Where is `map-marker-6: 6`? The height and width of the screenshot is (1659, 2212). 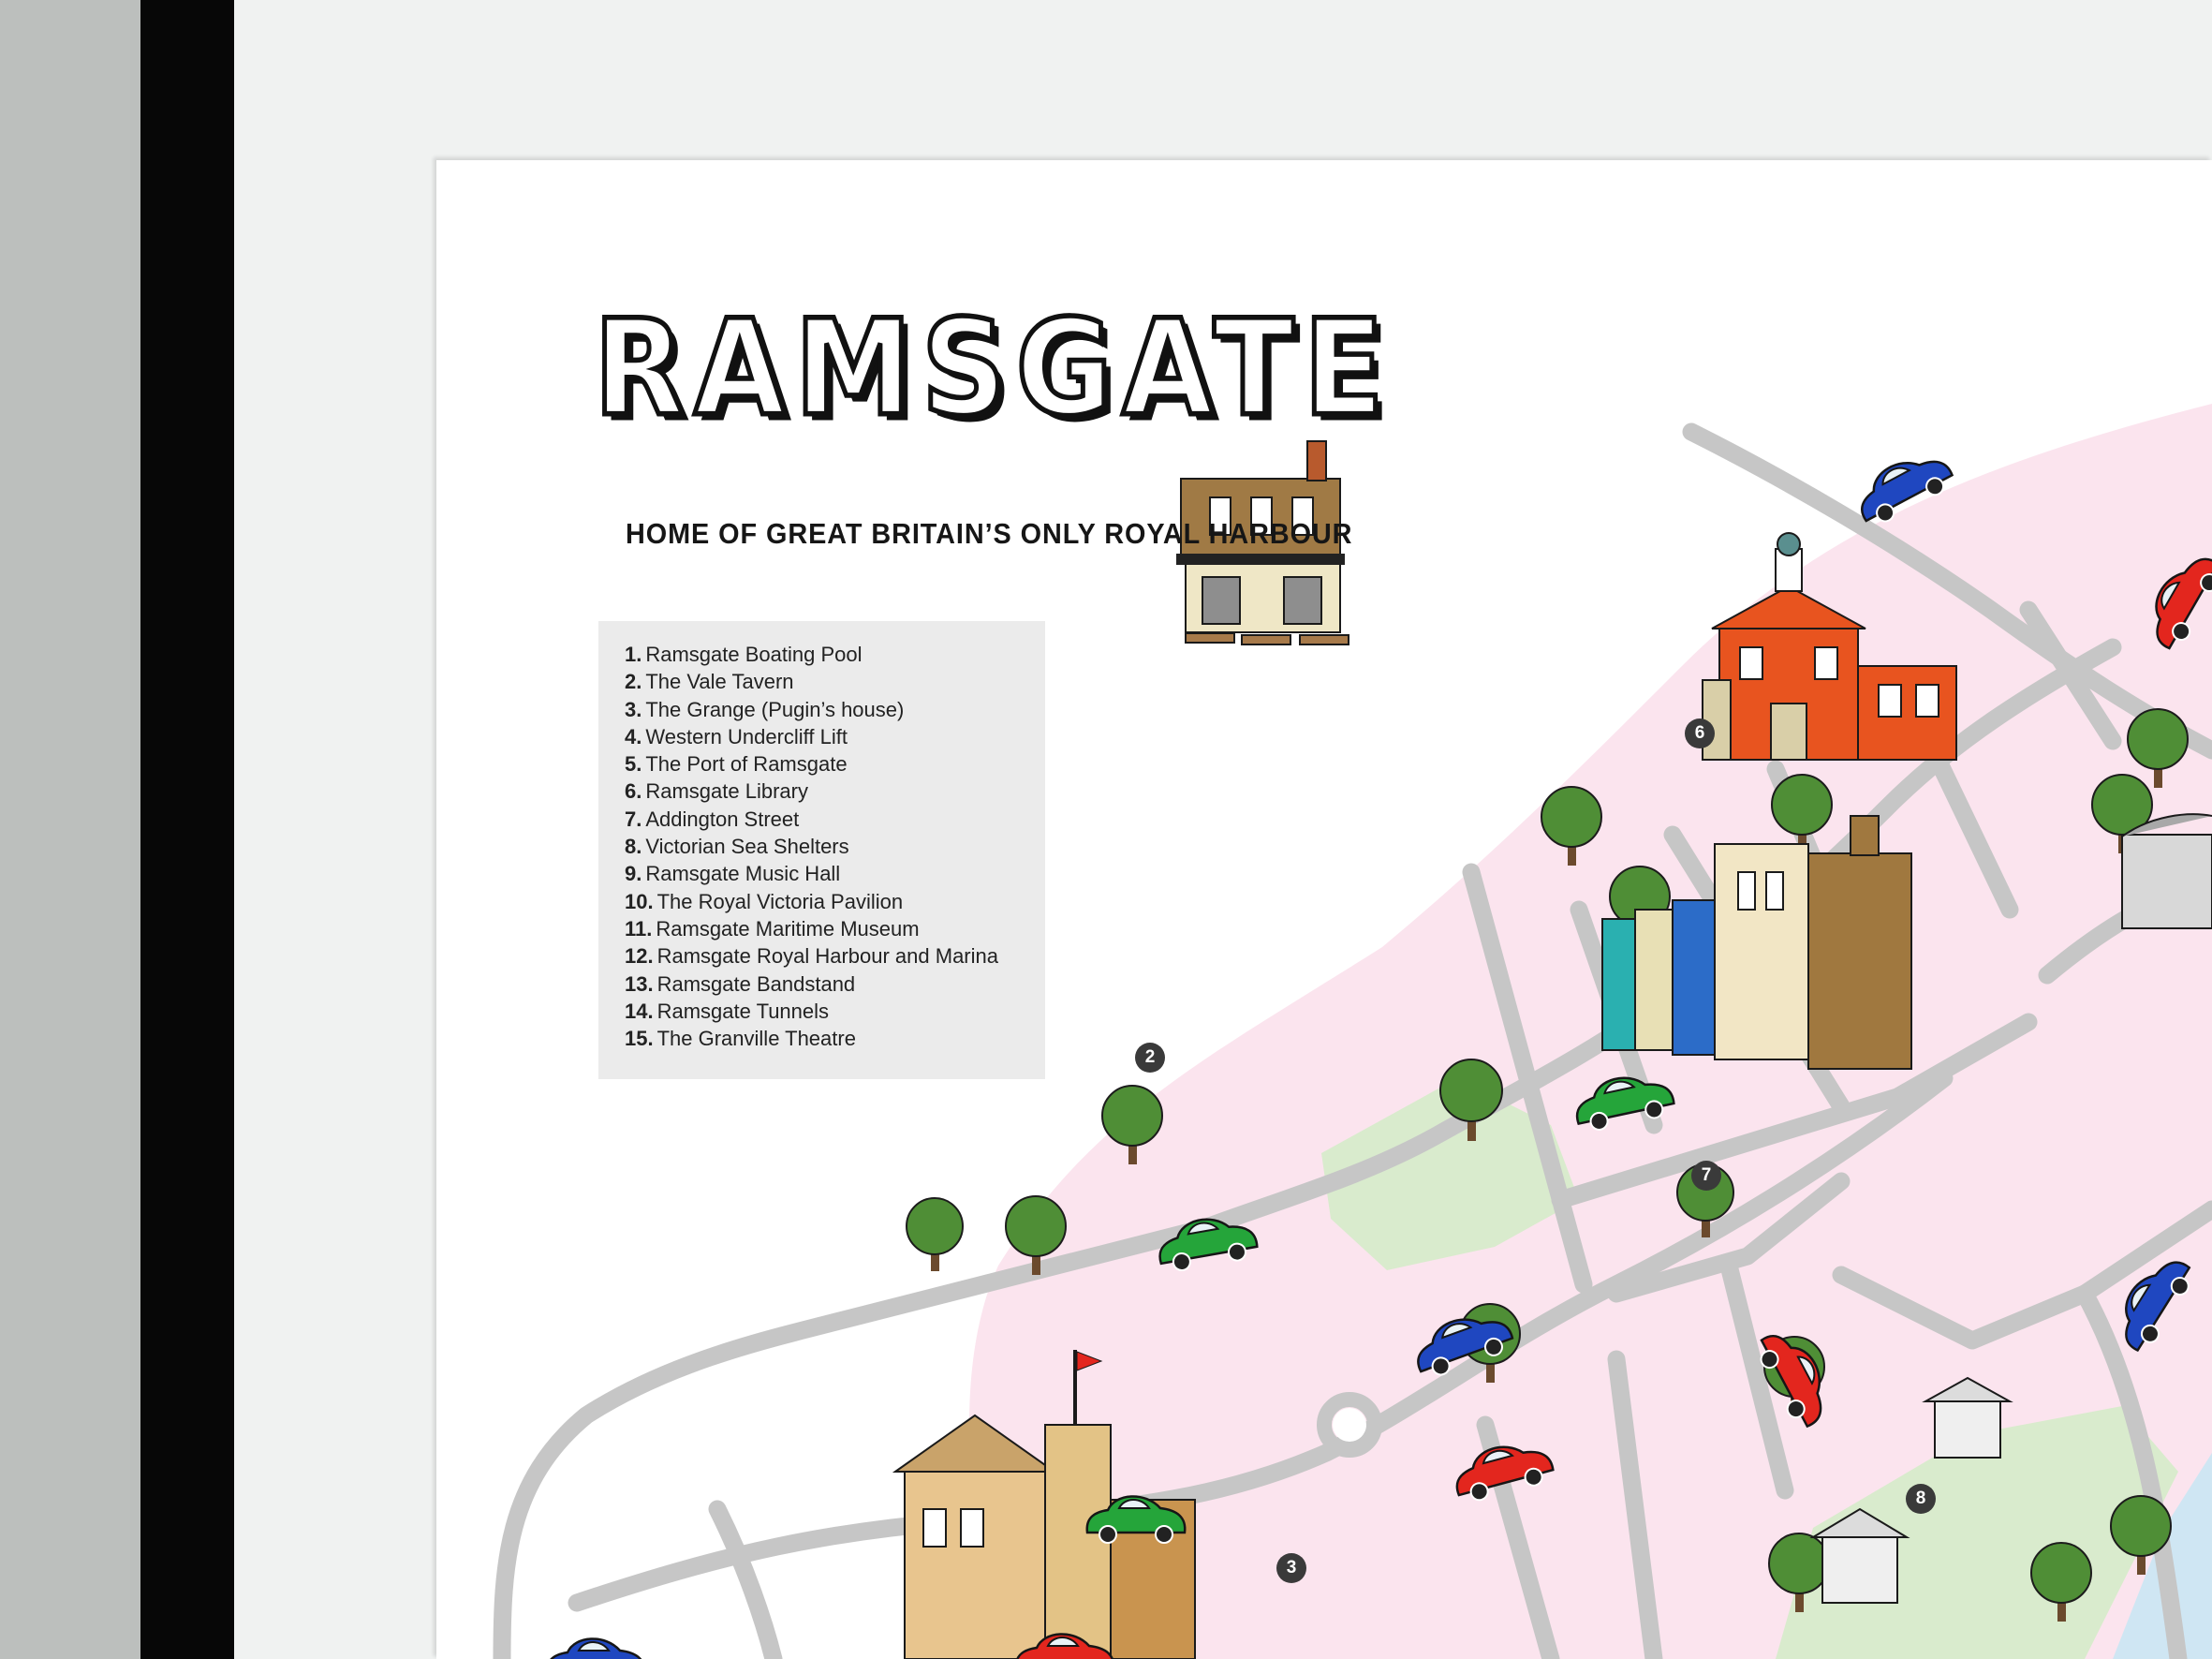 map-marker-6: 6 is located at coordinates (1700, 733).